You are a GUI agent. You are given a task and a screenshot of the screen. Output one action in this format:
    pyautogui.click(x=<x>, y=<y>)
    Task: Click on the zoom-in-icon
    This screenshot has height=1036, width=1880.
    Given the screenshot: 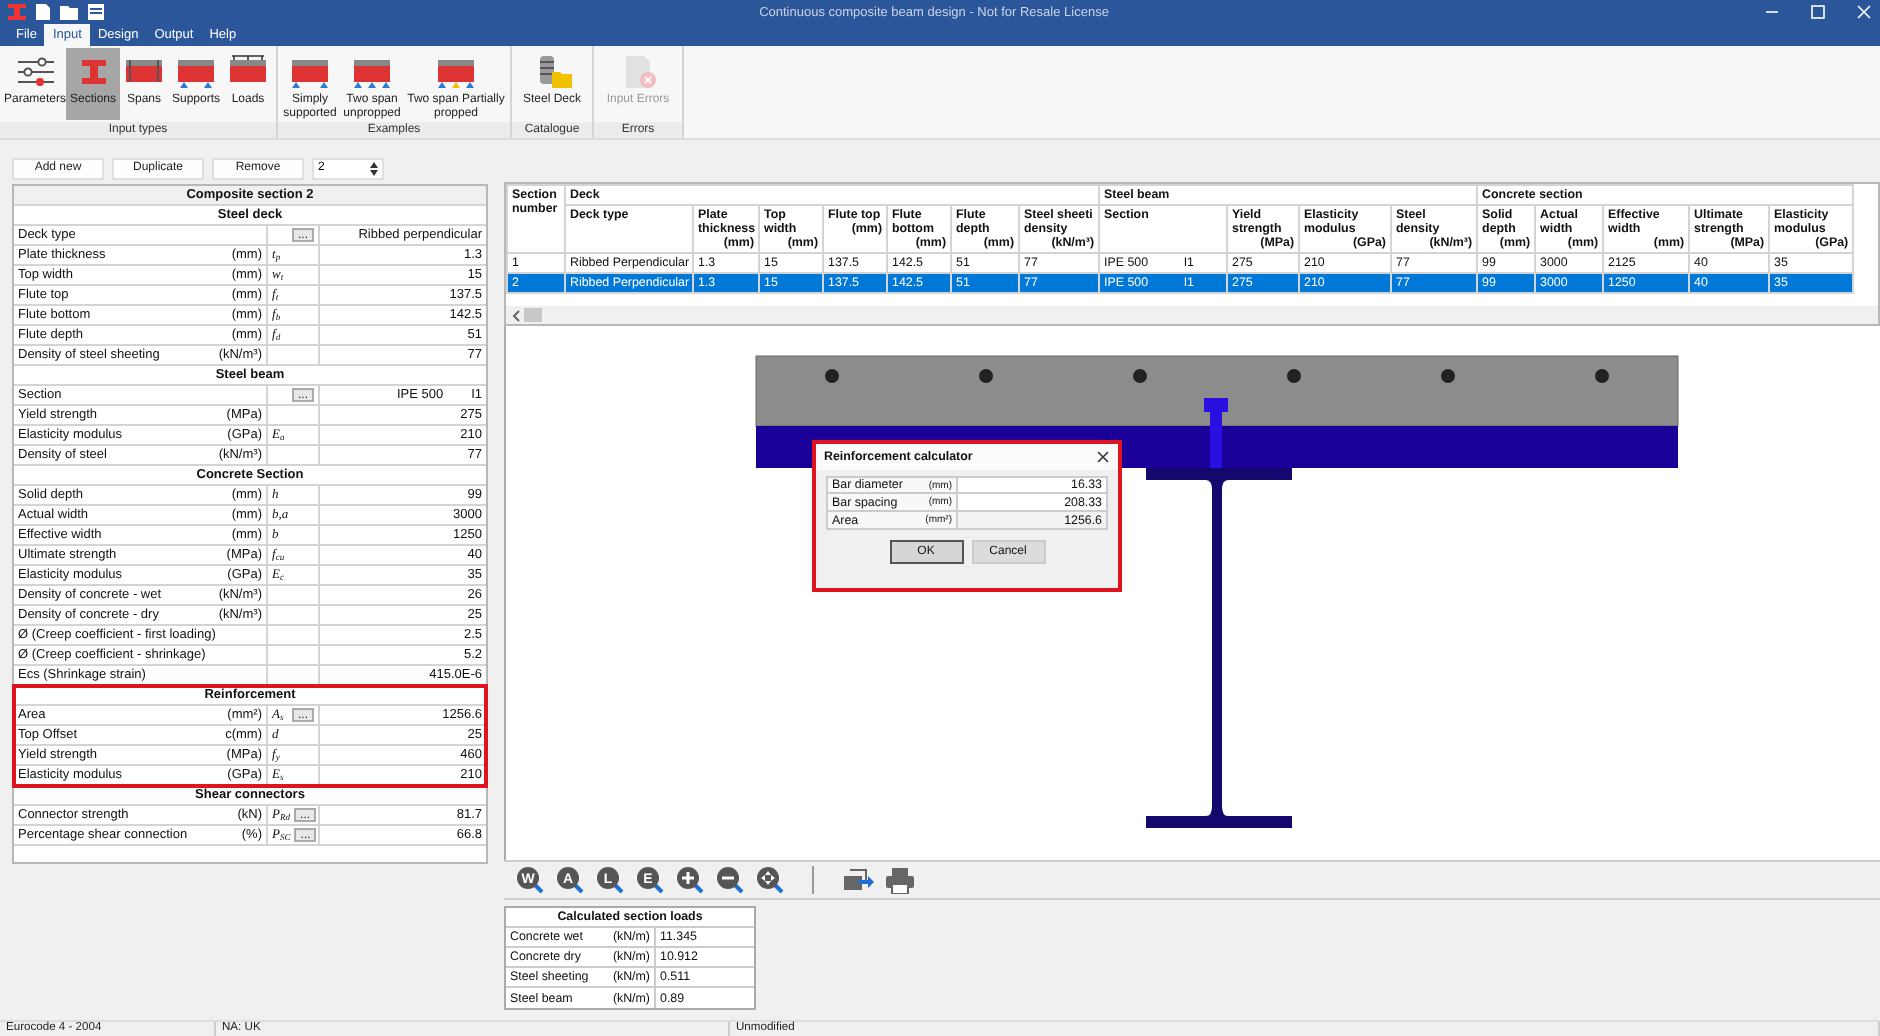 What is the action you would take?
    pyautogui.click(x=690, y=880)
    